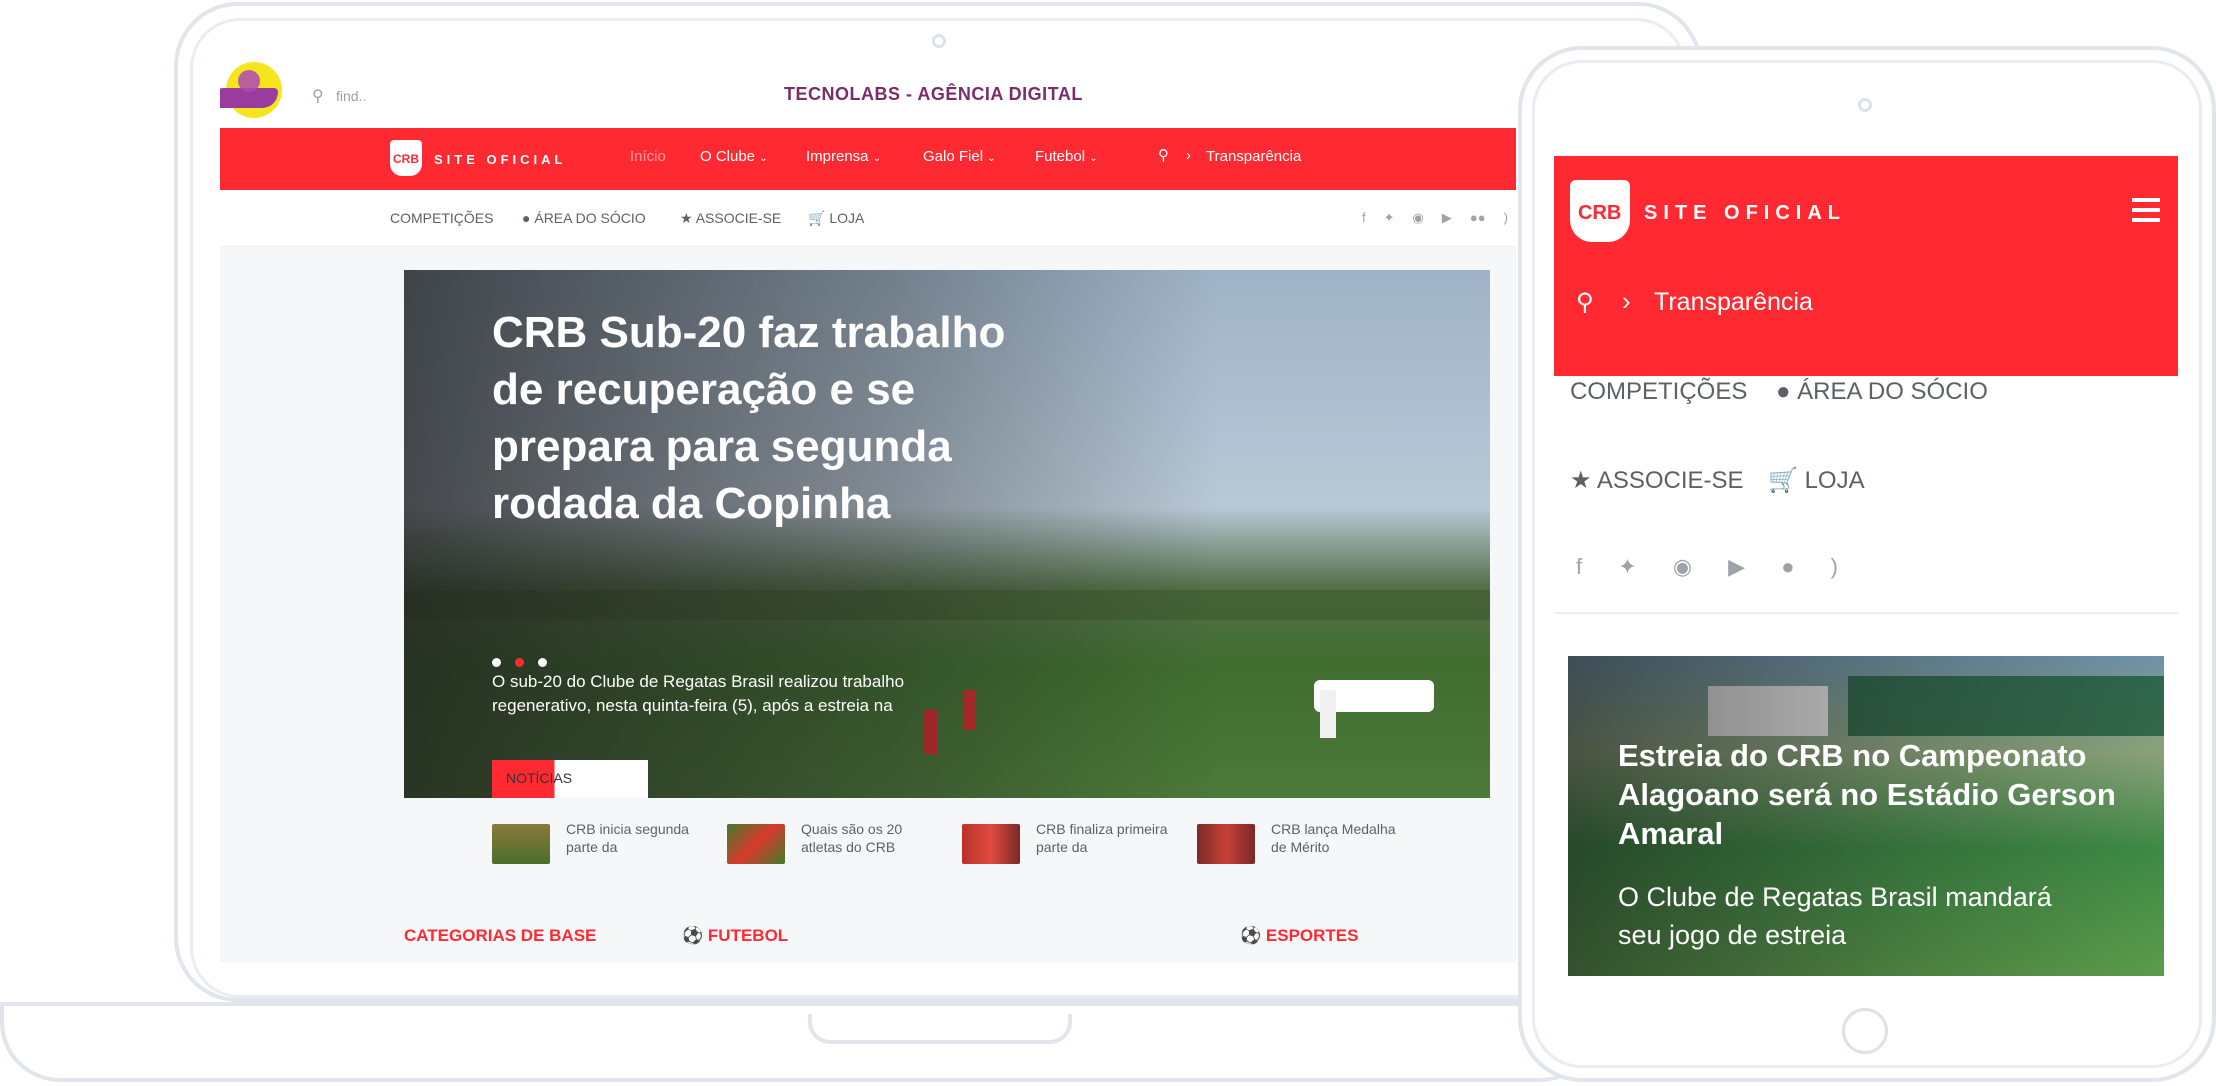  I want to click on laptop-base, so click(800, 1042).